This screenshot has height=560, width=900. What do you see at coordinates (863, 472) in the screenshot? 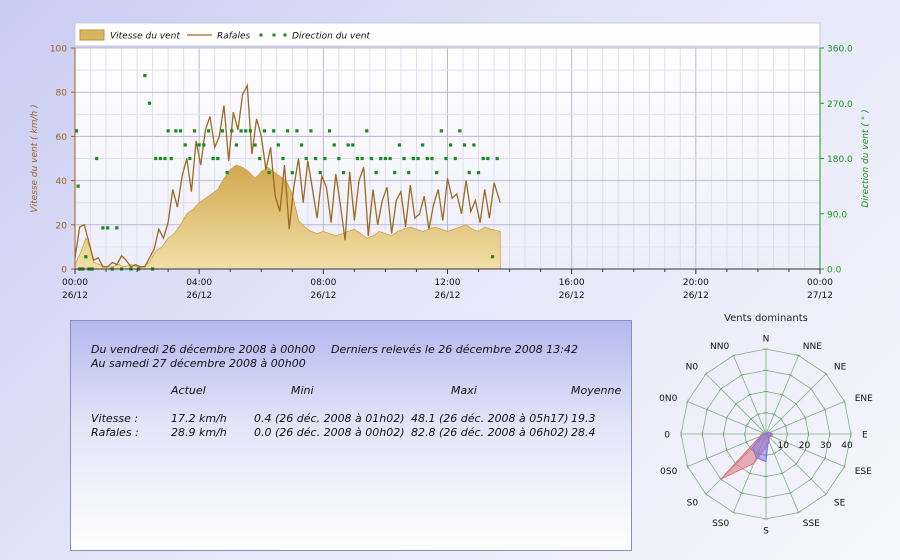
I see `rose-direction-label: ESE` at bounding box center [863, 472].